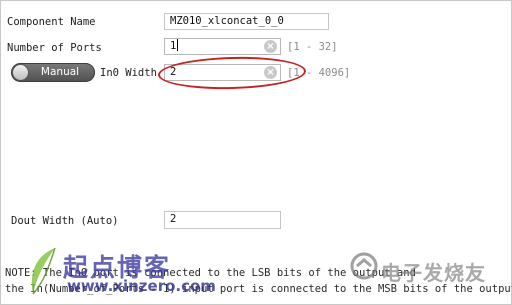  What do you see at coordinates (54, 48) in the screenshot?
I see `number-of-ports-label: Number of Ports` at bounding box center [54, 48].